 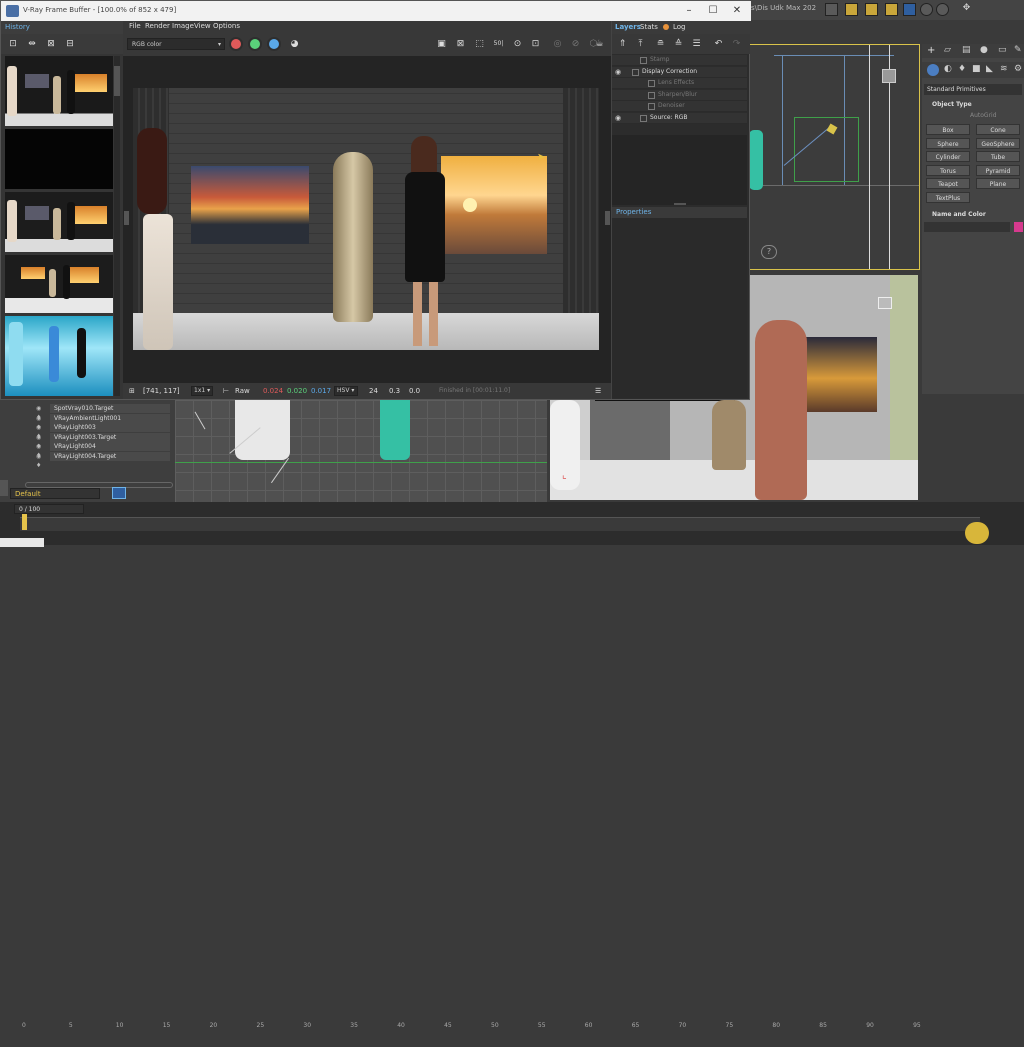 What do you see at coordinates (1018, 50) in the screenshot?
I see `utilities-tab-icon: ✎` at bounding box center [1018, 50].